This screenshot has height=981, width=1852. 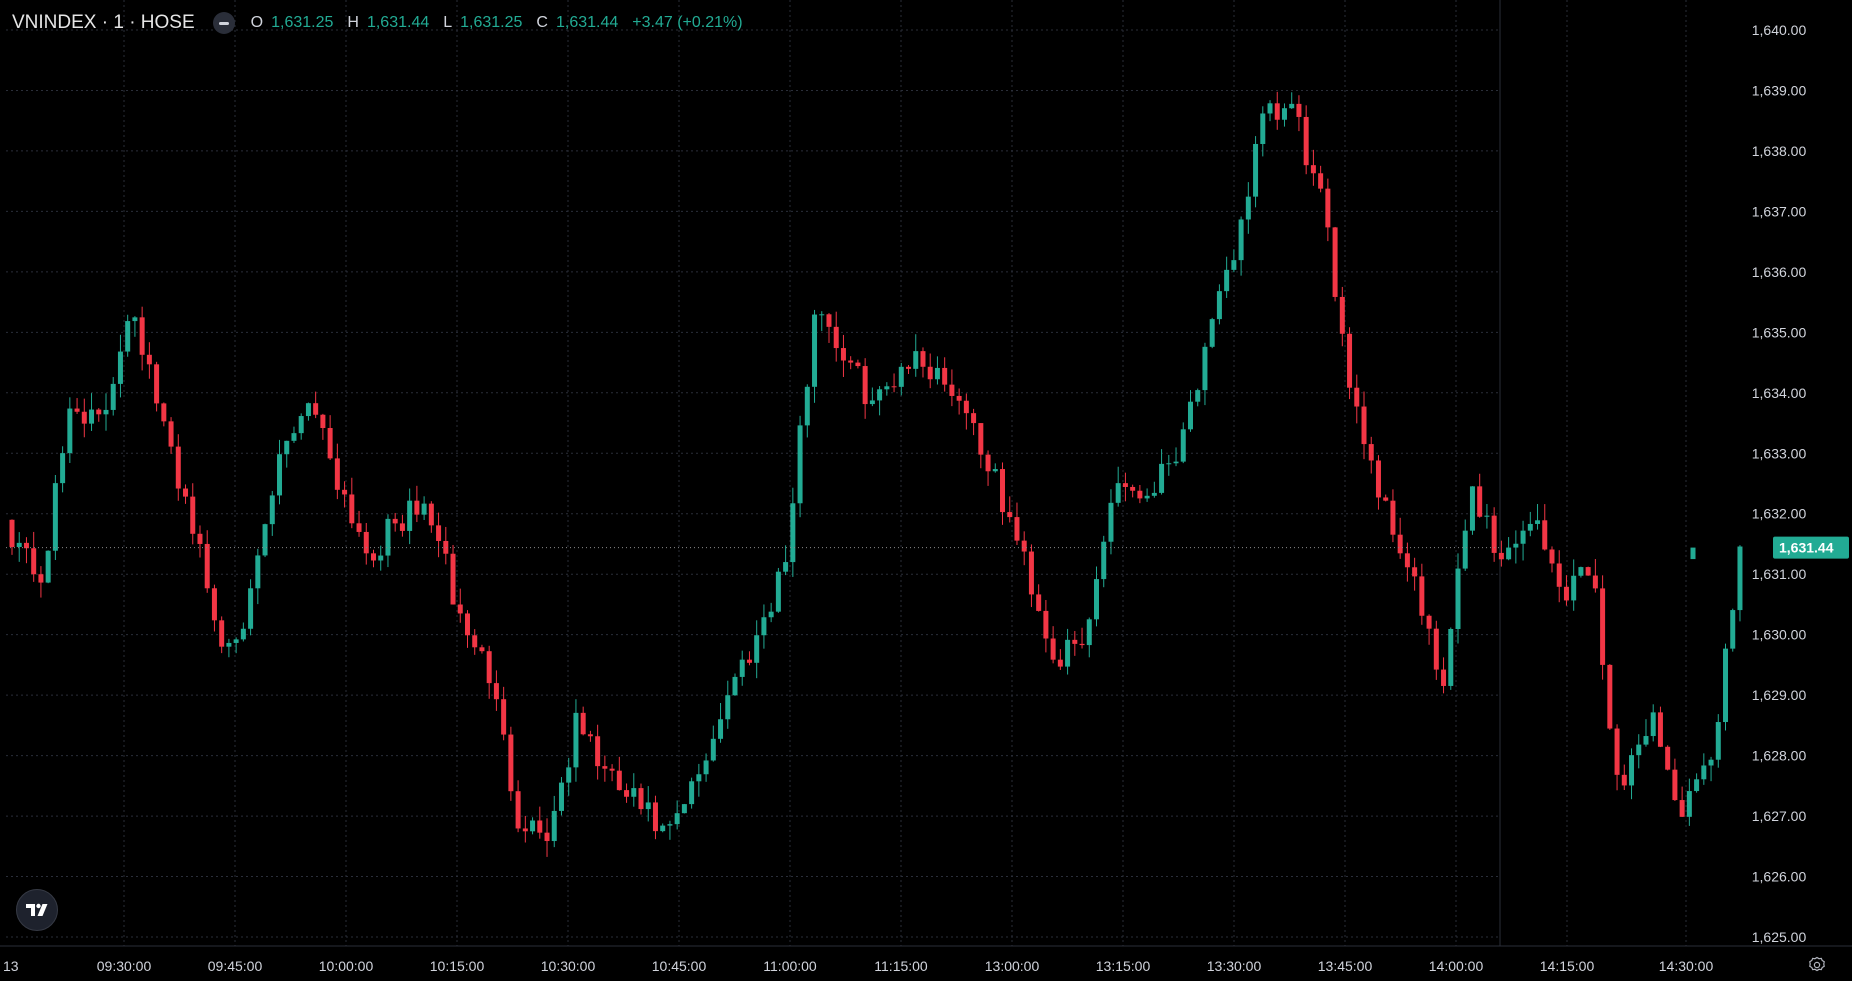 What do you see at coordinates (1779, 695) in the screenshot?
I see `price-tick-label: 1,629.00` at bounding box center [1779, 695].